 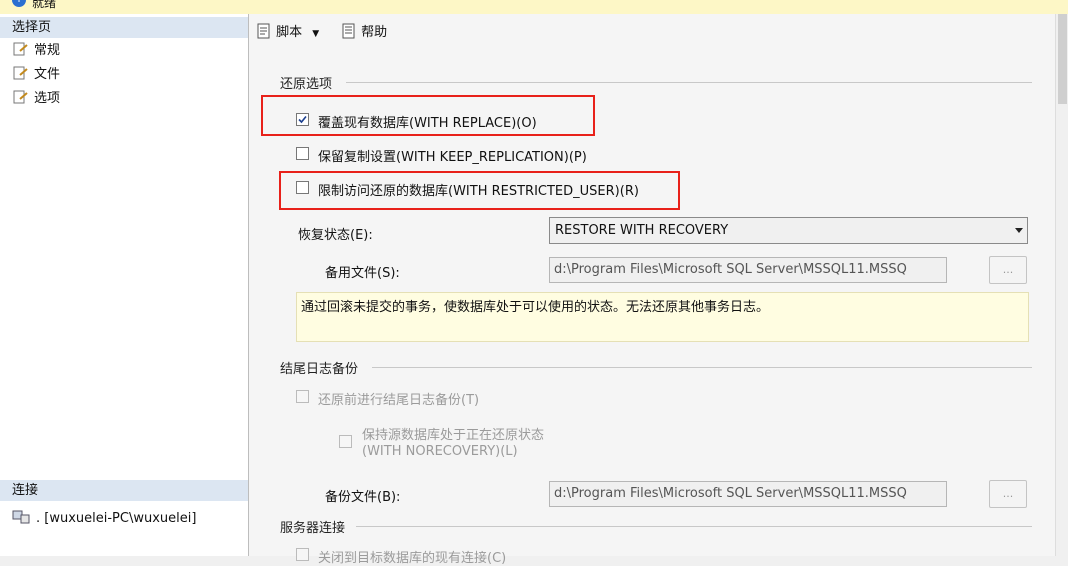 I want to click on checkmark-icon, so click(x=302, y=119).